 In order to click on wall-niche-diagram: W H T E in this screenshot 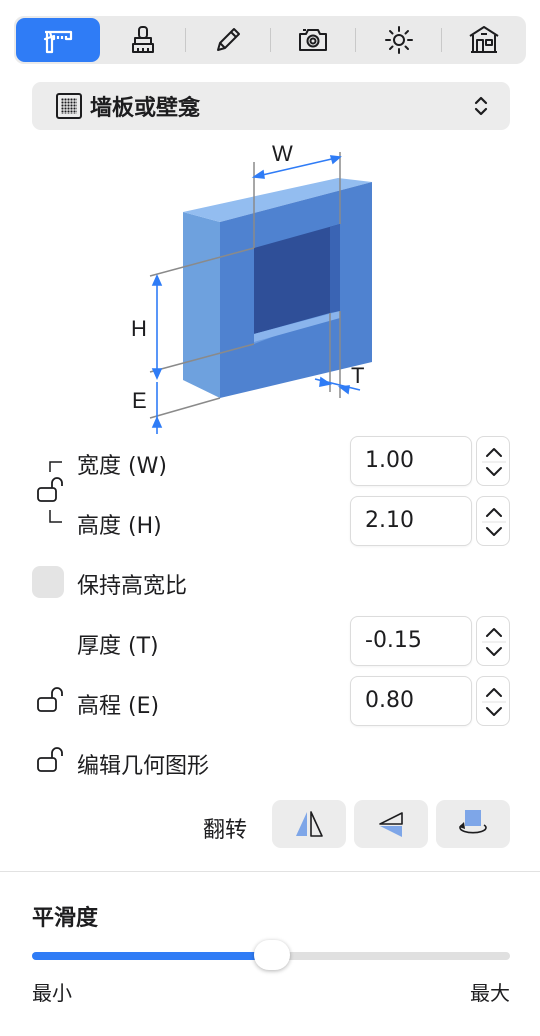, I will do `click(251, 287)`.